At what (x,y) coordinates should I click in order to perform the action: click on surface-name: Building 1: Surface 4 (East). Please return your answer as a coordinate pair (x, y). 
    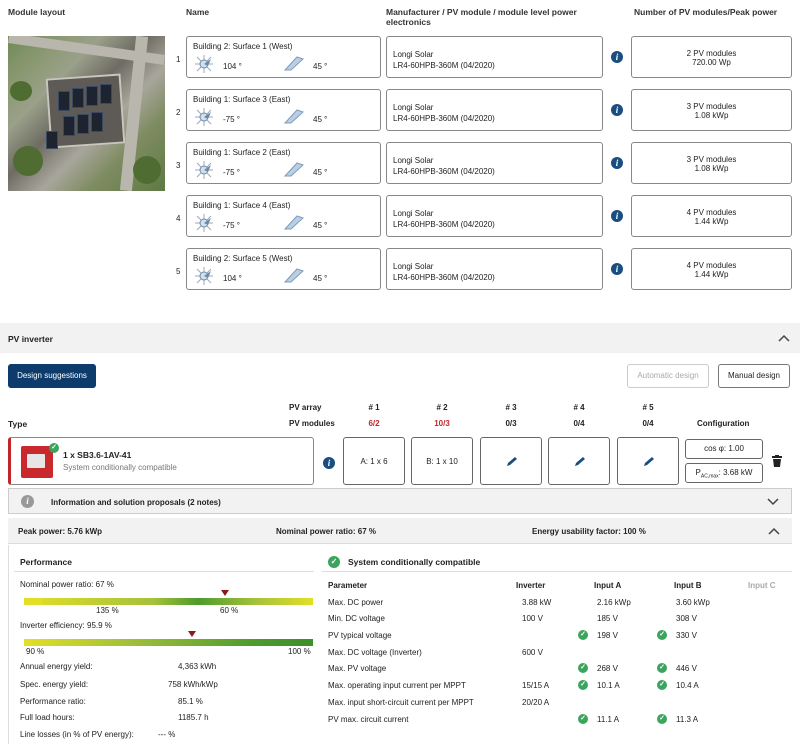
    Looking at the image, I should click on (242, 205).